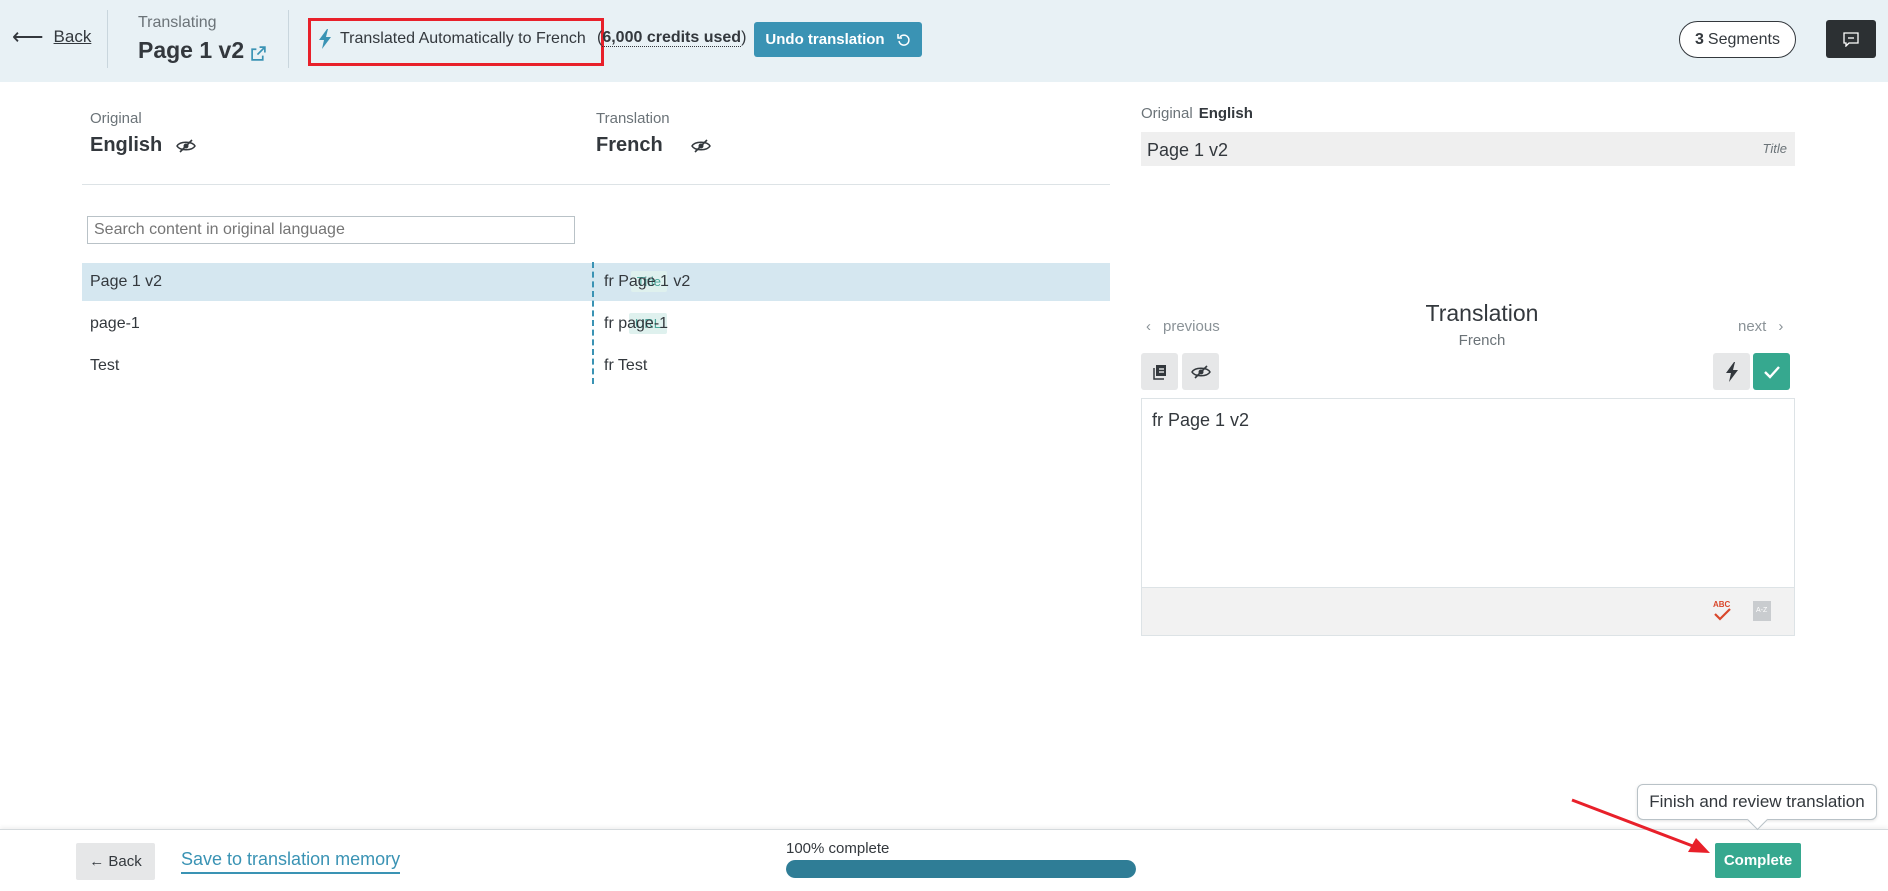 The height and width of the screenshot is (891, 1888). I want to click on chevron-right-icon: ›, so click(1781, 326).